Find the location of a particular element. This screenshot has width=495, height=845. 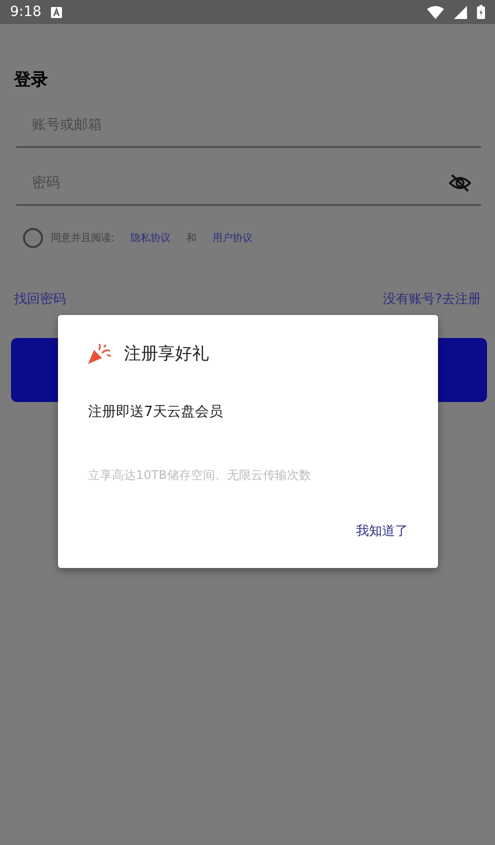

forgot-password-link: 找回密码 is located at coordinates (40, 299).